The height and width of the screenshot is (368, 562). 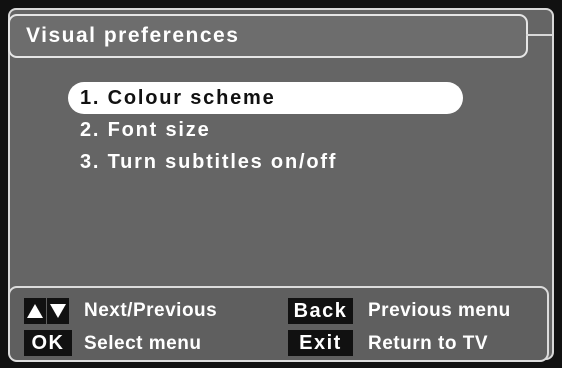 What do you see at coordinates (145, 129) in the screenshot?
I see `menu-item-label: 2. Font size` at bounding box center [145, 129].